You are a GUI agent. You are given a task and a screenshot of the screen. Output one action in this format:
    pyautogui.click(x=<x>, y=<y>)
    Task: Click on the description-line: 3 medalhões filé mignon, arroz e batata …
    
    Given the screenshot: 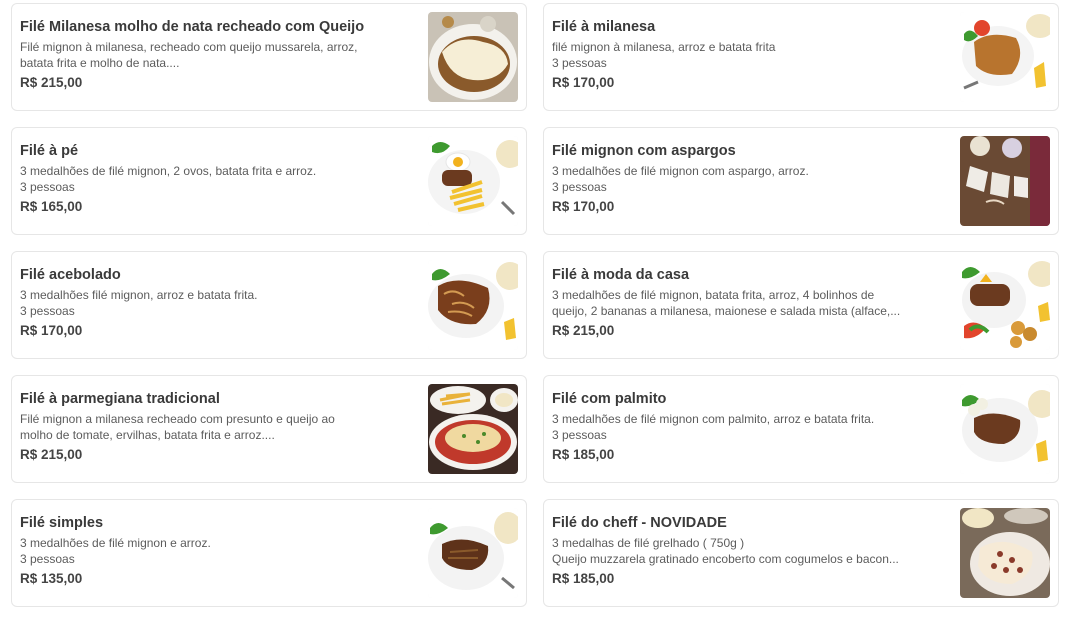 What is the action you would take?
    pyautogui.click(x=139, y=295)
    